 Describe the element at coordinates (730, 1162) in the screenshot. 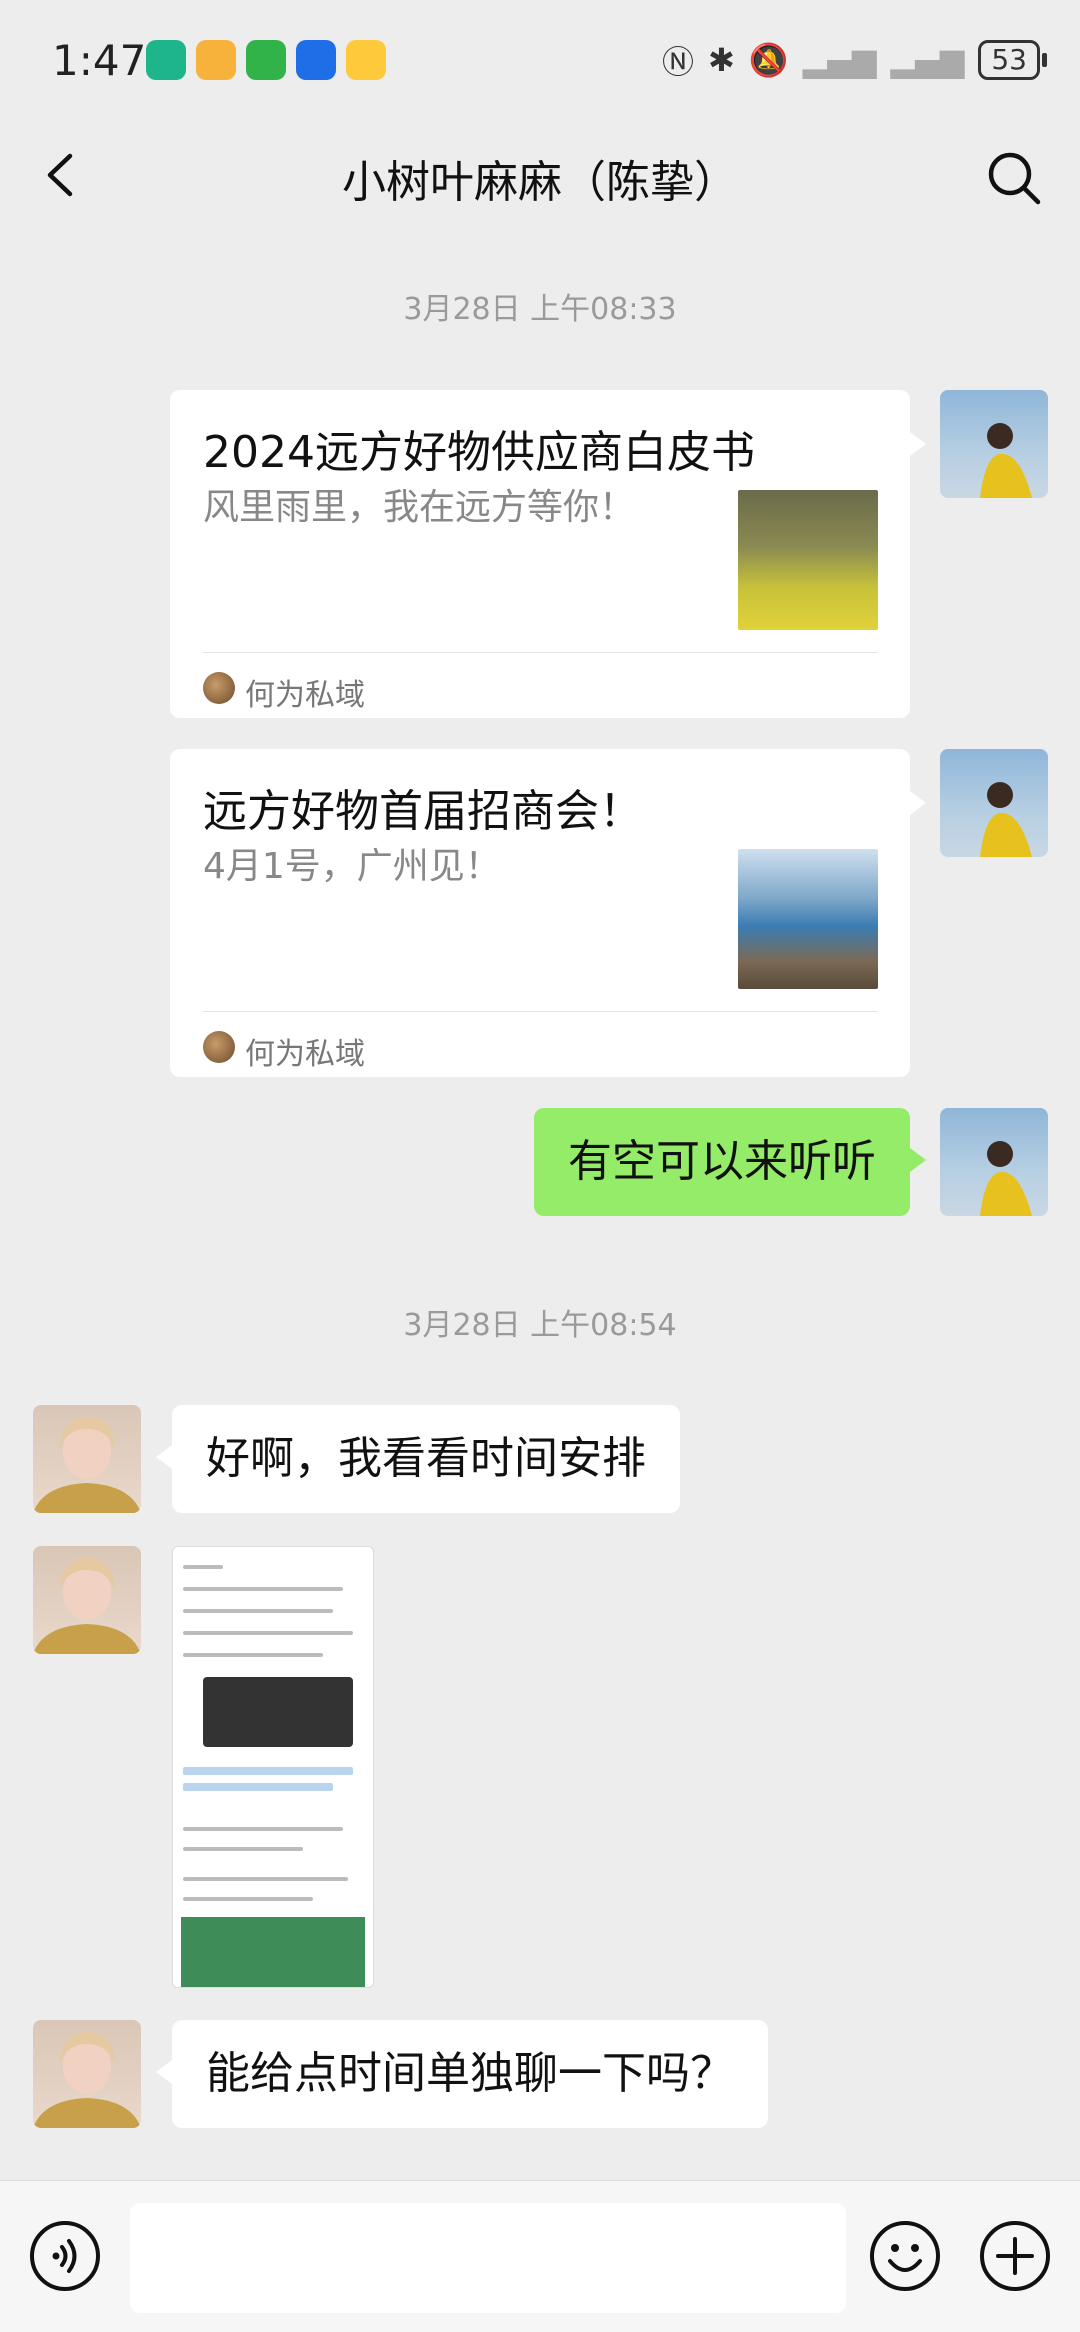

I see `message-bubble-sent: 有空可以来听听` at that location.